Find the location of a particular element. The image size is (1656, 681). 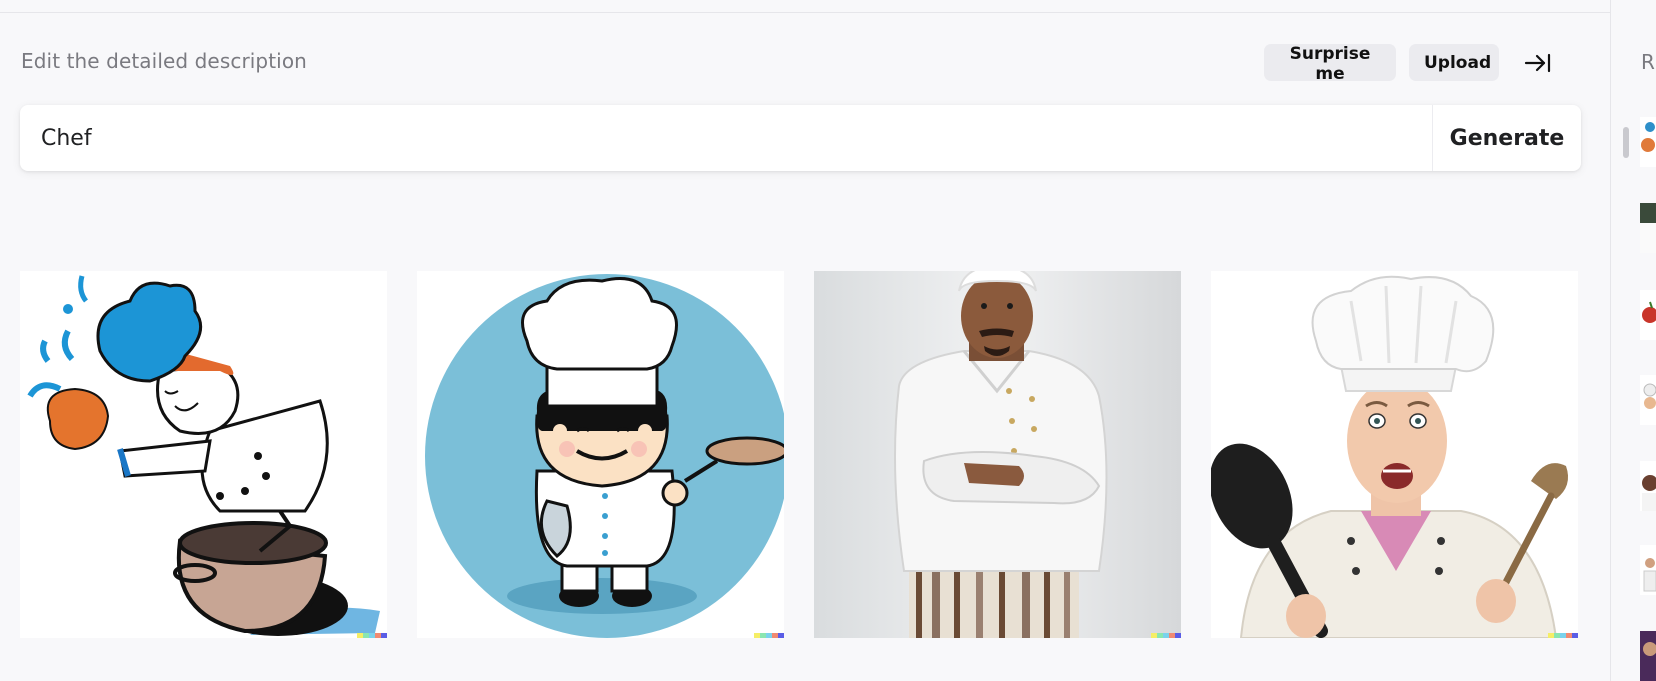

cartoon-chef-circle-image is located at coordinates (600, 454).